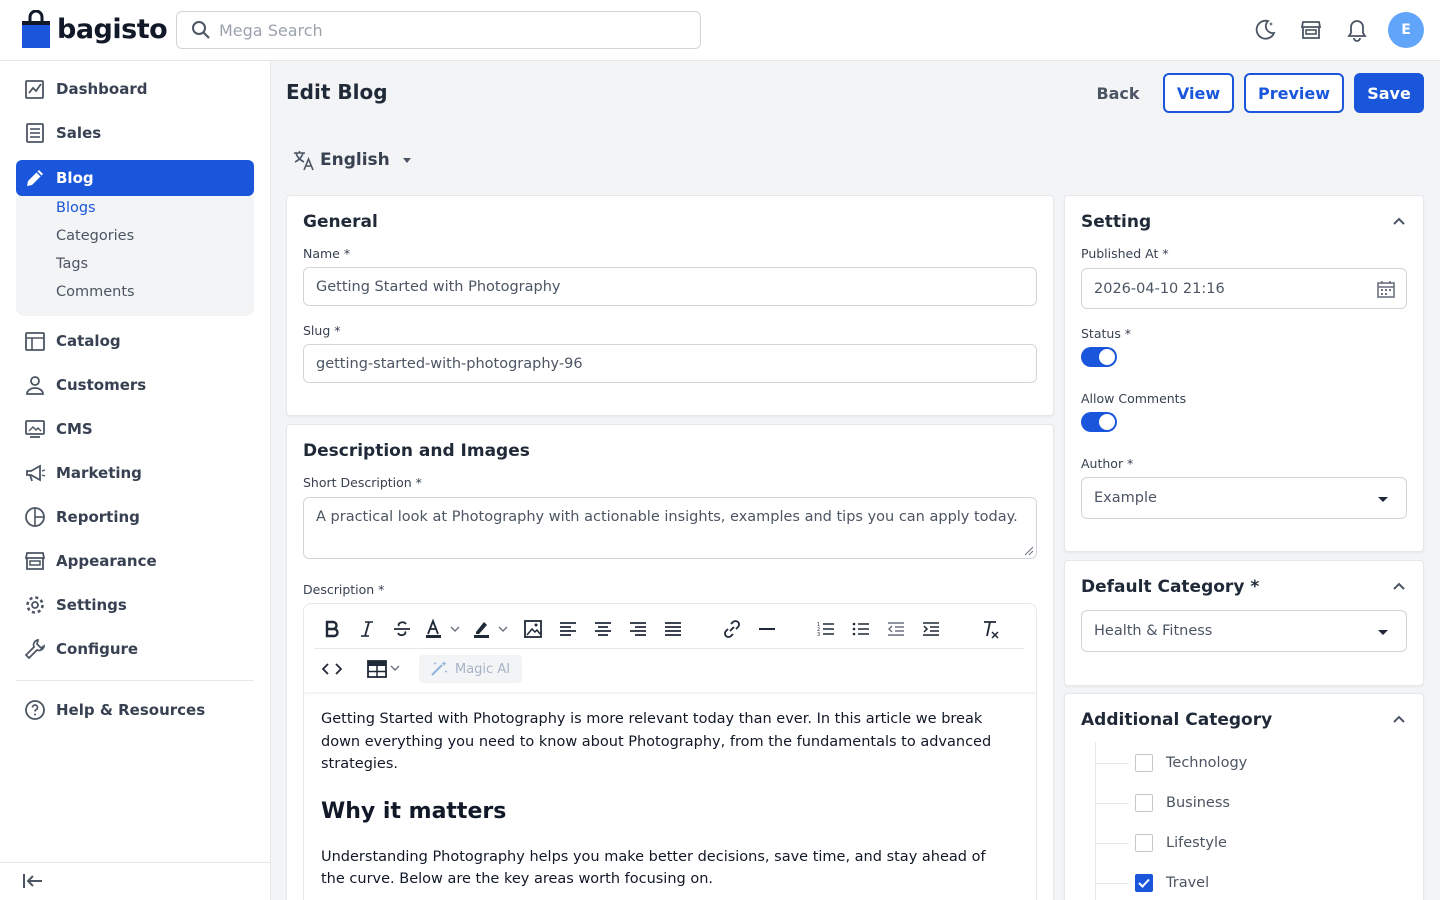 Image resolution: width=1440 pixels, height=900 pixels. What do you see at coordinates (76, 208) in the screenshot?
I see `submenu-blogs: Blogs` at bounding box center [76, 208].